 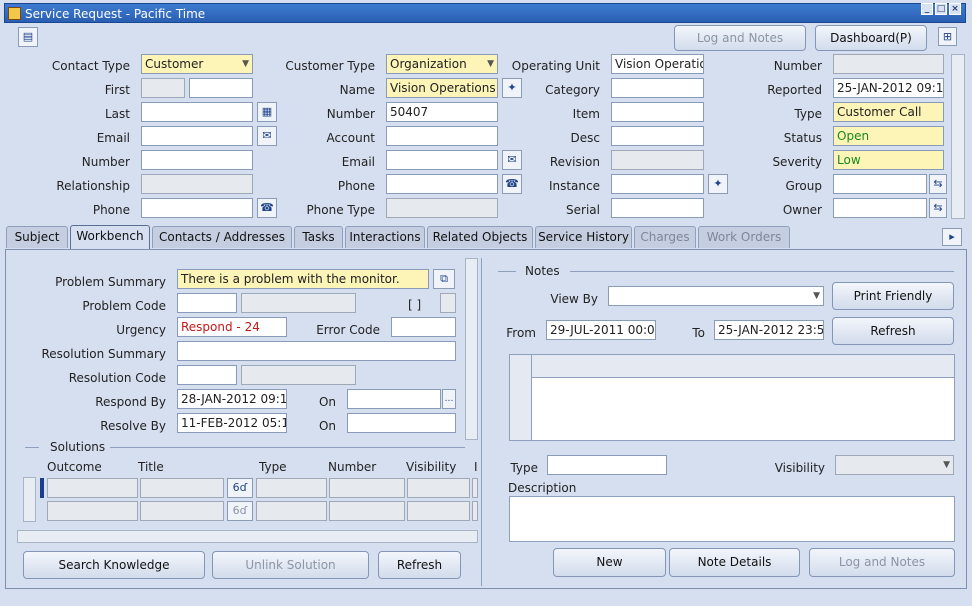 What do you see at coordinates (316, 351) in the screenshot?
I see `resolution-summary-field` at bounding box center [316, 351].